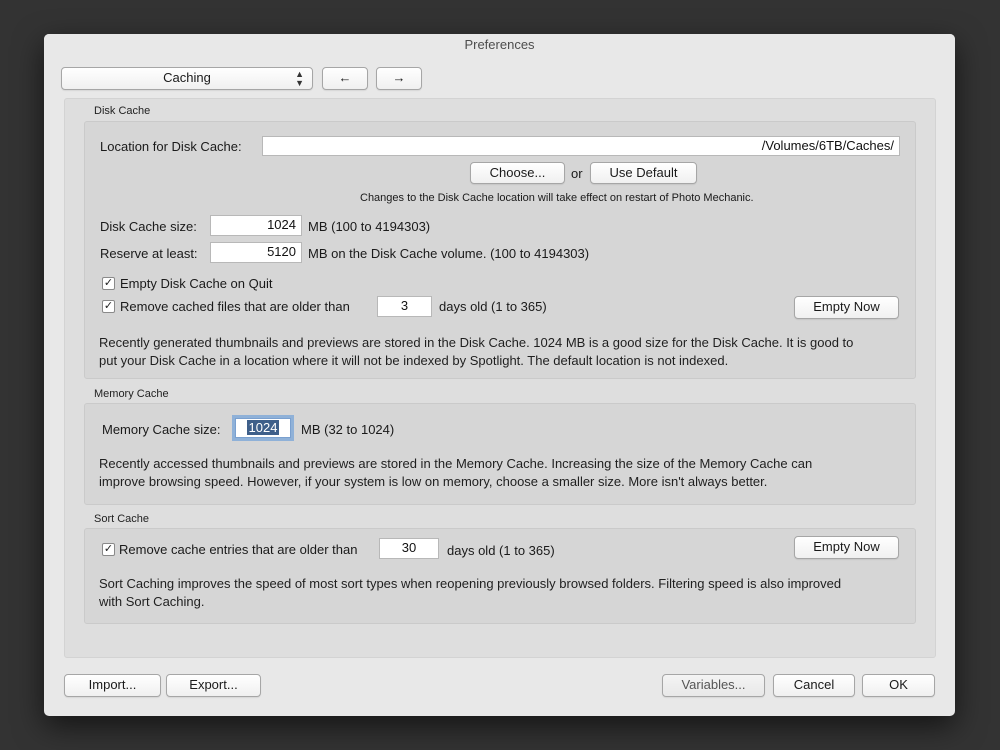 The width and height of the screenshot is (1000, 750). I want to click on forward-arrow-icon: →, so click(399, 77).